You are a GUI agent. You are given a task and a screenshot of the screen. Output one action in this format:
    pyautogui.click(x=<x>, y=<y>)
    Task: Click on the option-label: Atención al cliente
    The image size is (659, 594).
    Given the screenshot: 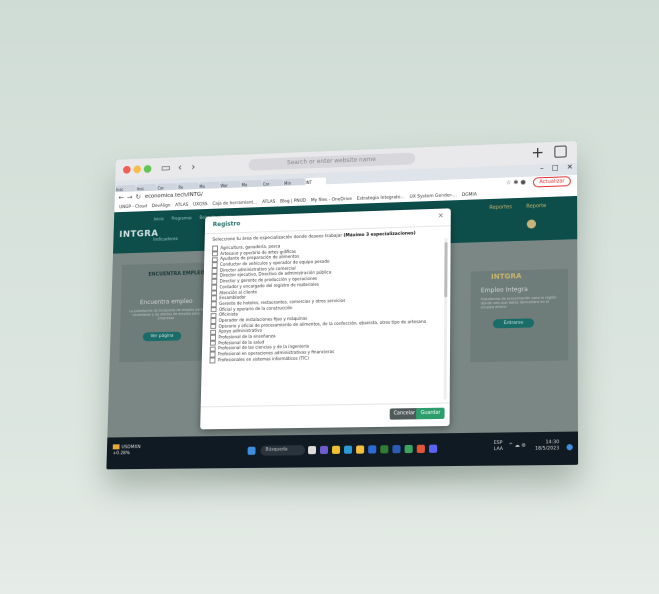 What is the action you would take?
    pyautogui.click(x=238, y=291)
    